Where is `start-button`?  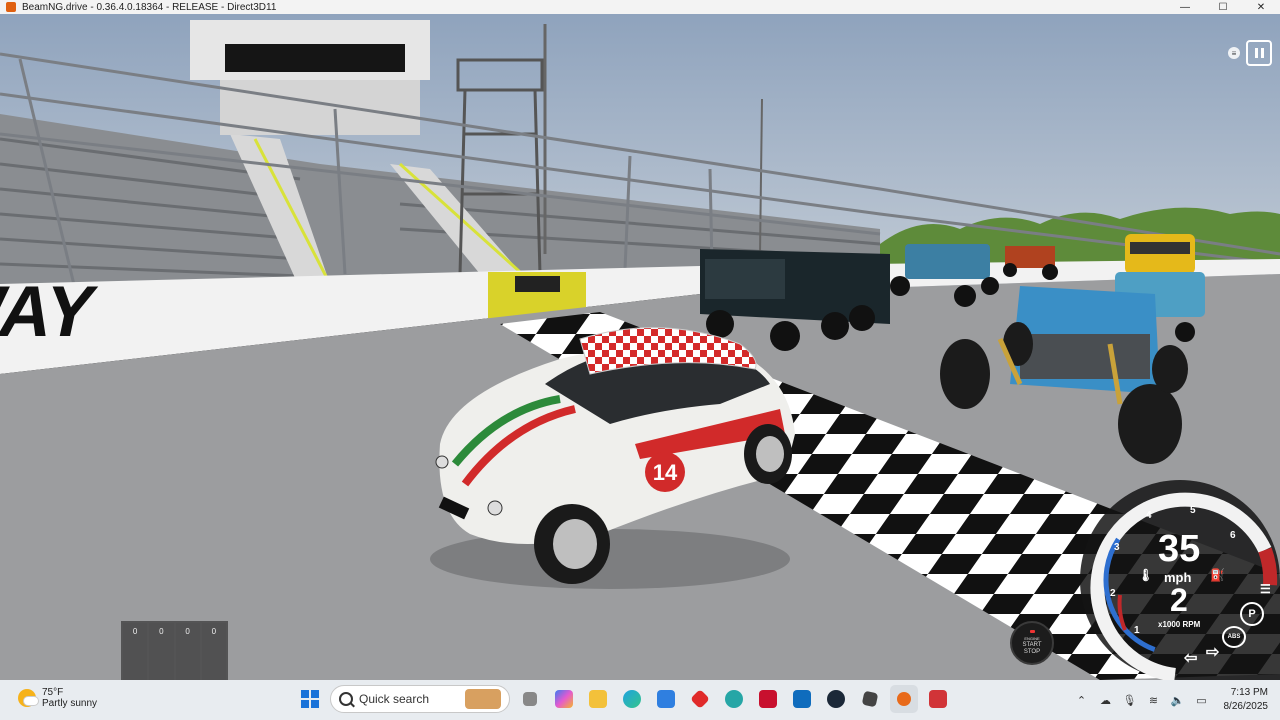
start-button is located at coordinates (310, 699).